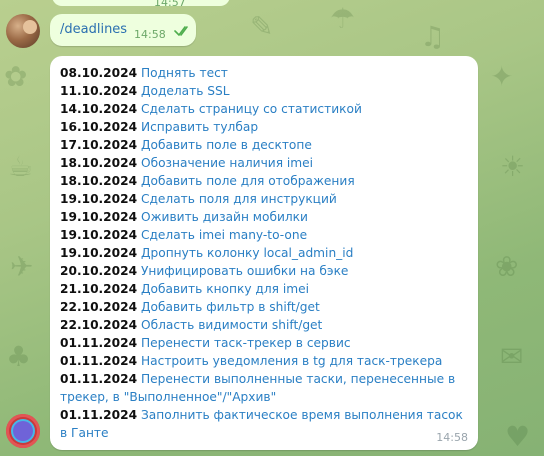  Describe the element at coordinates (246, 343) in the screenshot. I see `deadline-task-link: Перенести таск-трекер в сервис` at that location.